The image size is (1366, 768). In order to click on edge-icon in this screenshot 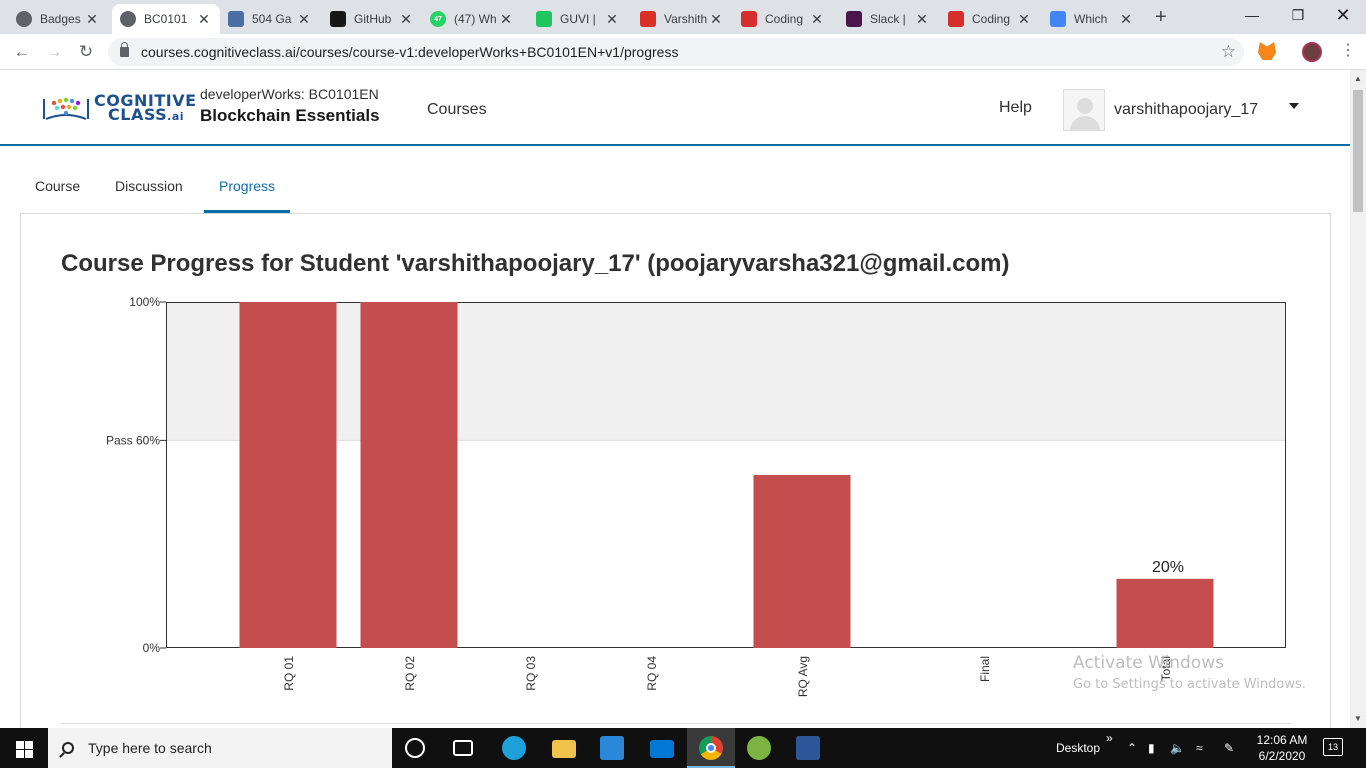, I will do `click(514, 748)`.